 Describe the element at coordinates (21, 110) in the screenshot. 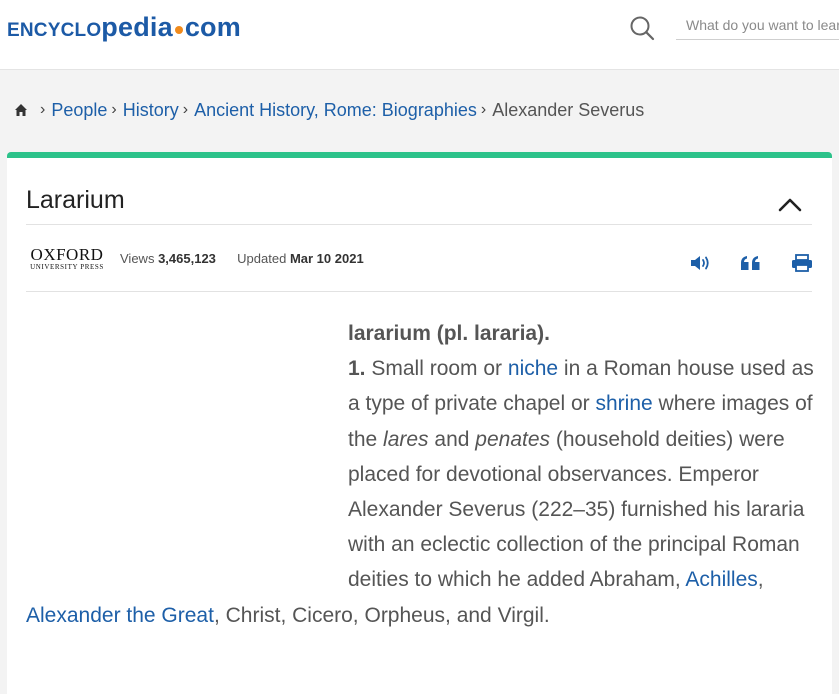

I see `home-icon` at that location.